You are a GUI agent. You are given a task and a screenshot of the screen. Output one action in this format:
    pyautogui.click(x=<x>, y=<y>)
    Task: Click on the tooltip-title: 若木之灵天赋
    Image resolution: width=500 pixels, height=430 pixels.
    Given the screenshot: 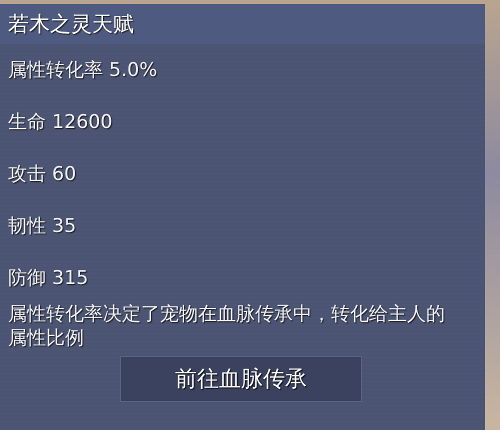 What is the action you would take?
    pyautogui.click(x=71, y=24)
    